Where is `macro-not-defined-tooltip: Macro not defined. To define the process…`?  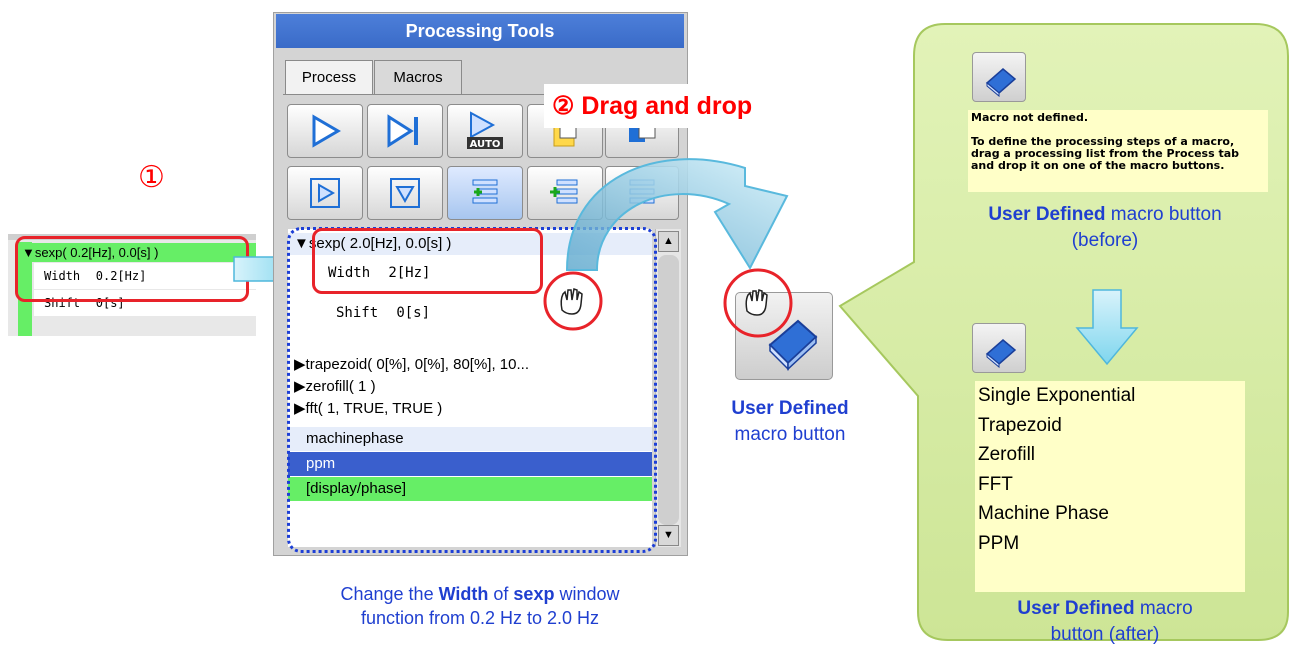 macro-not-defined-tooltip: Macro not defined. To define the process… is located at coordinates (1118, 151).